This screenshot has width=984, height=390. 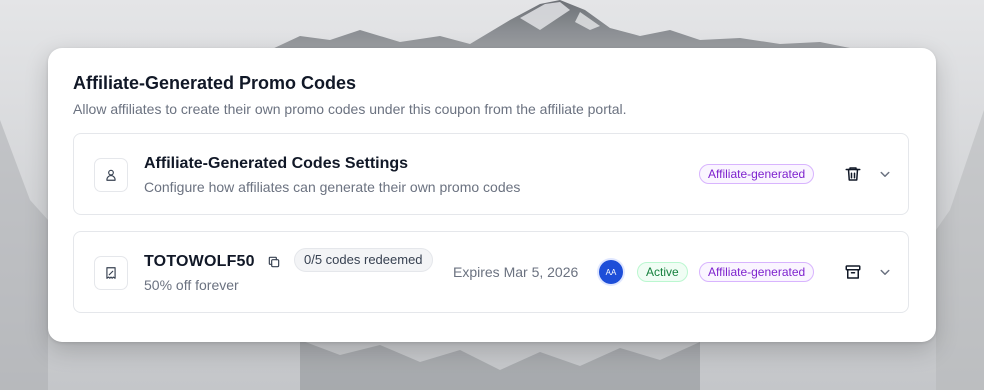 What do you see at coordinates (276, 163) in the screenshot?
I see `settings-title: Affiliate-Generated Codes Settings` at bounding box center [276, 163].